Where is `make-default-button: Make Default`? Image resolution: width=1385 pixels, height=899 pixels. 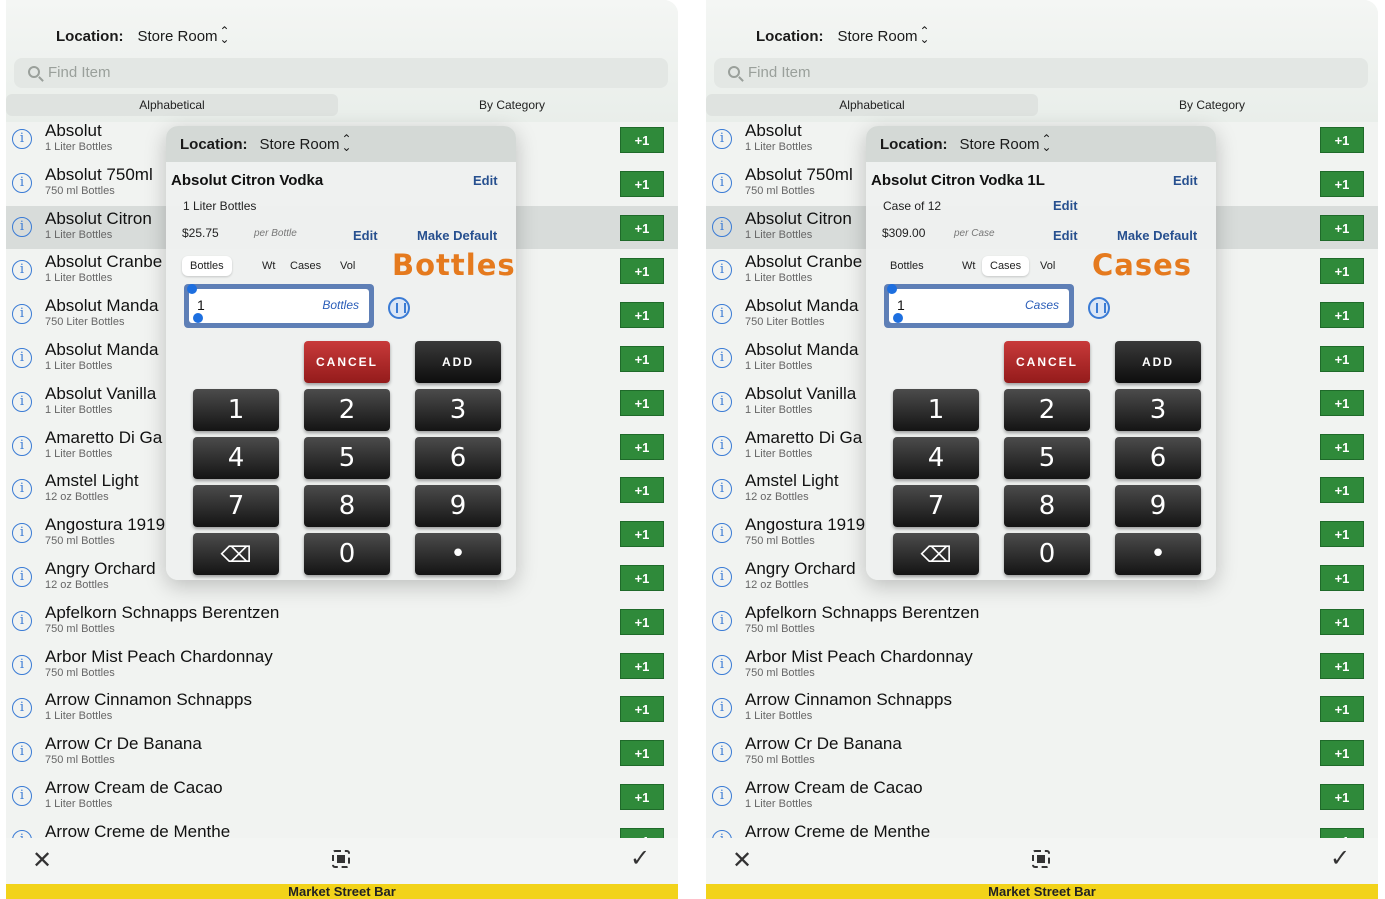 make-default-button: Make Default is located at coordinates (457, 235).